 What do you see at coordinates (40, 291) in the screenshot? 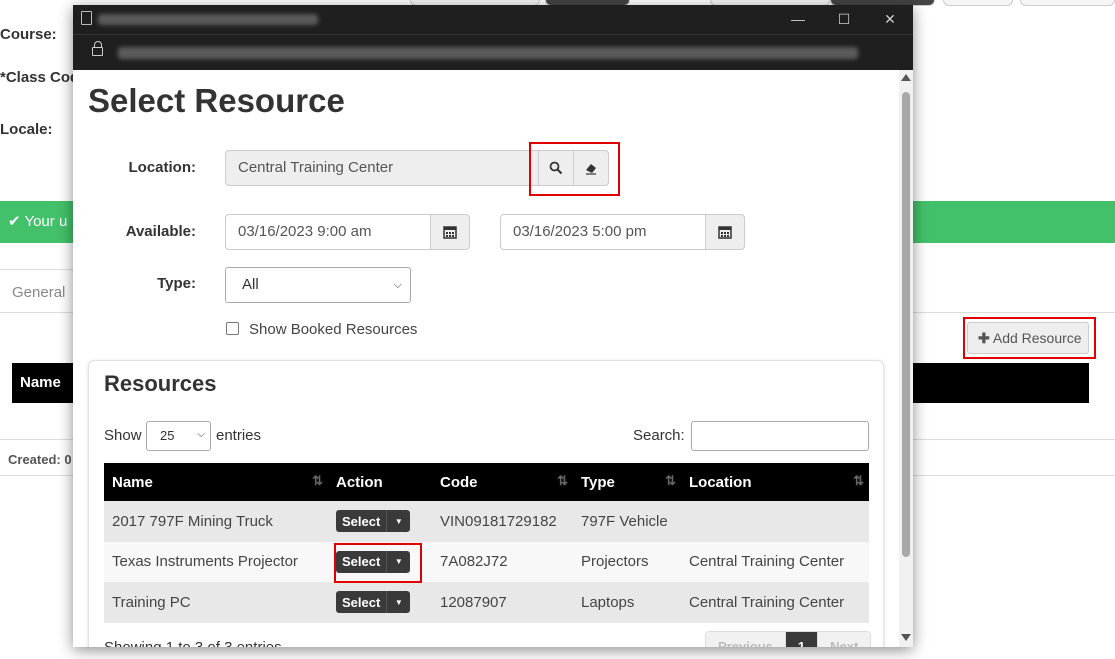
I see `tab-general: General` at bounding box center [40, 291].